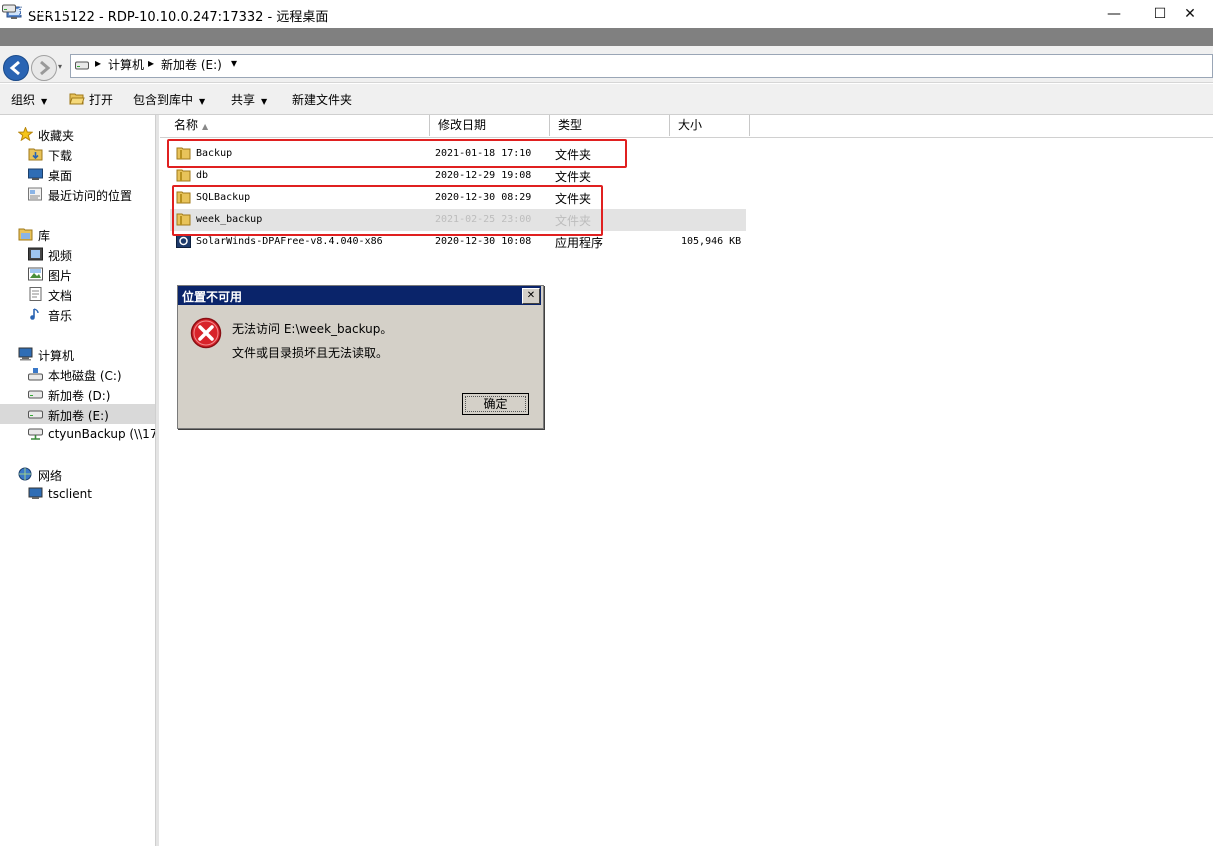  I want to click on nav-downloads-label: 下载, so click(60, 156).